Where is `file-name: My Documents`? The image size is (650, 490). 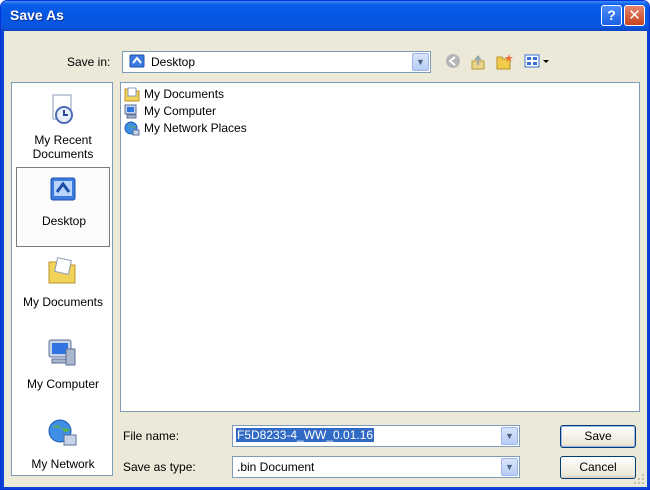
file-name: My Documents is located at coordinates (184, 94).